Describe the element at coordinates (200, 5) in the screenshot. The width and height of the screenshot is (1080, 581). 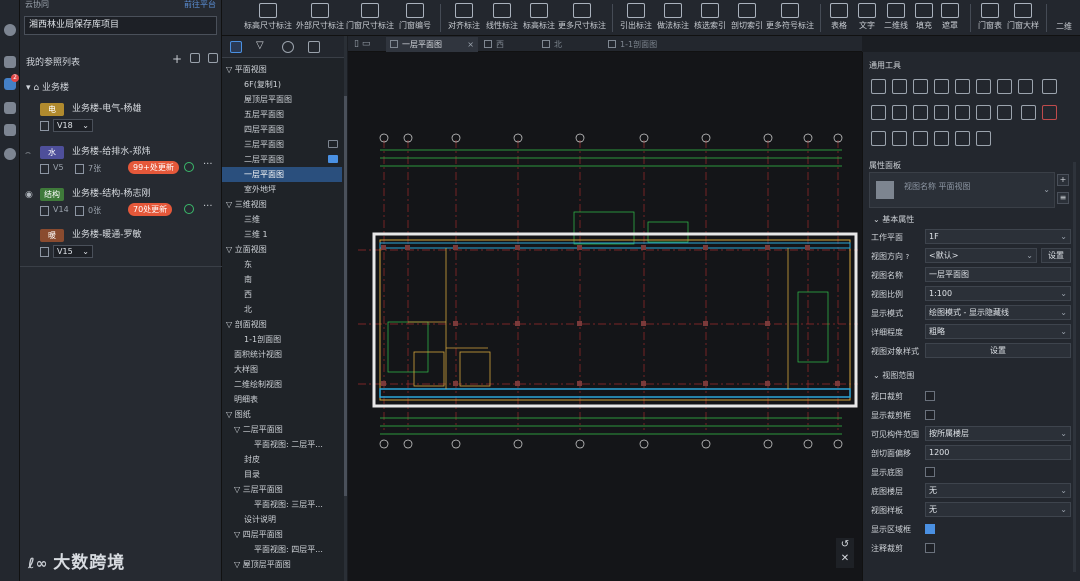
I see `go-platform-link: 前往平台` at that location.